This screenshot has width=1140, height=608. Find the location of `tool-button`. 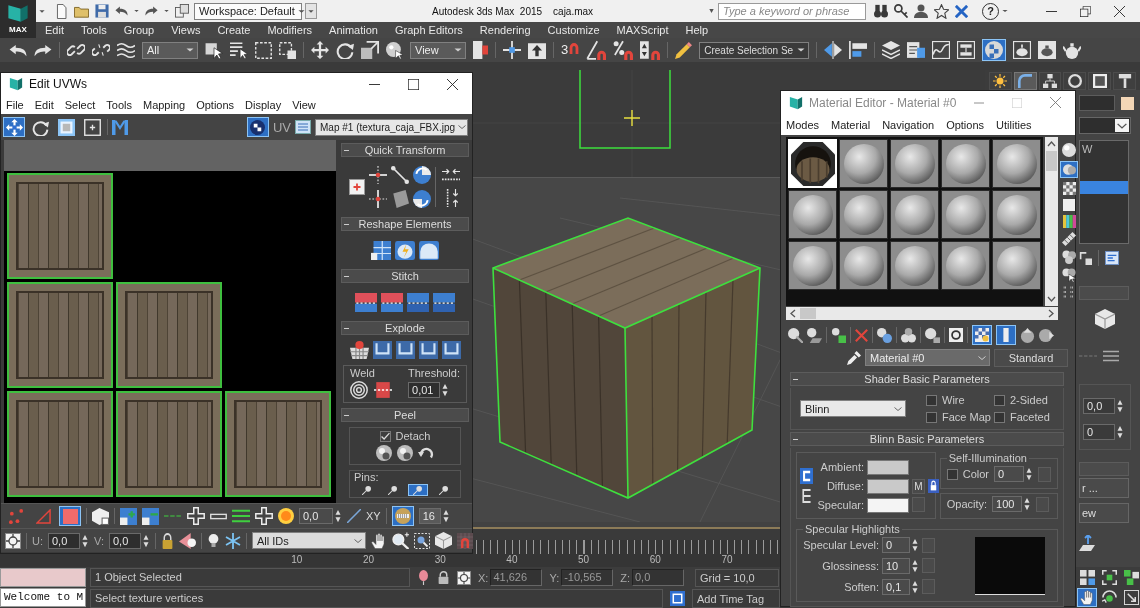

tool-button is located at coordinates (66, 127).